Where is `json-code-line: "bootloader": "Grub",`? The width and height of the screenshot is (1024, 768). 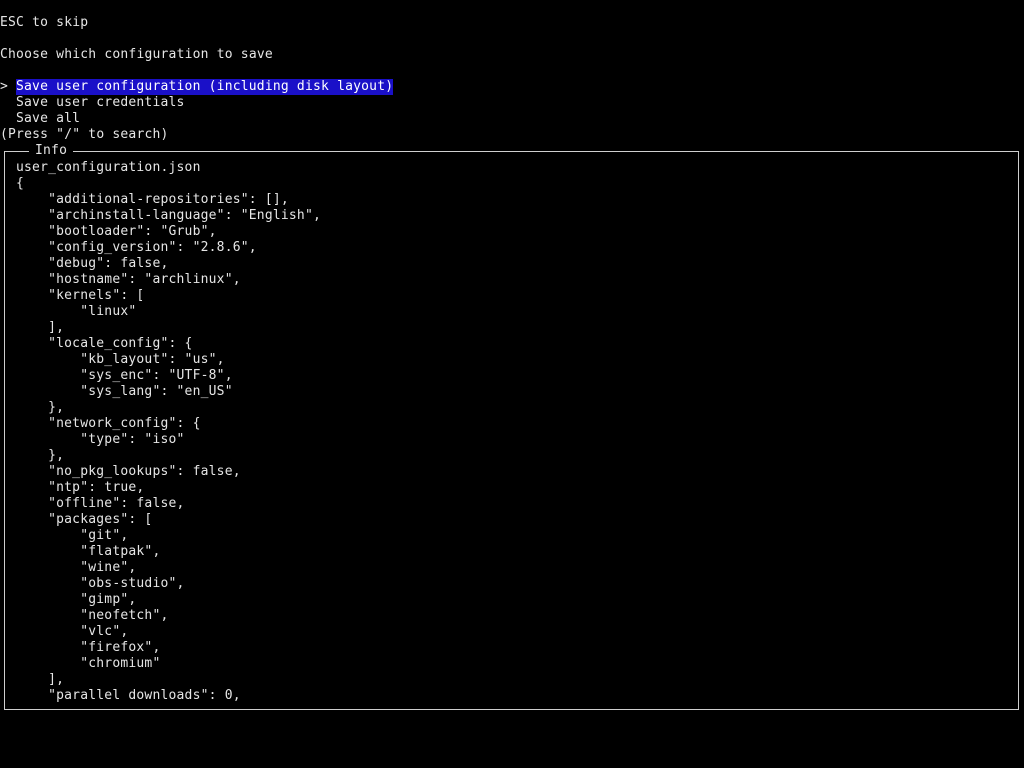
json-code-line: "bootloader": "Grub", is located at coordinates (116, 231).